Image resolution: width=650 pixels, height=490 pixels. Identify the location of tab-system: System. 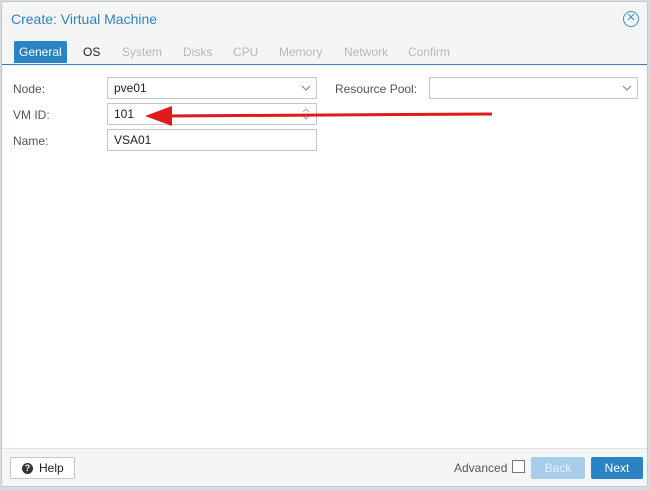
(142, 52).